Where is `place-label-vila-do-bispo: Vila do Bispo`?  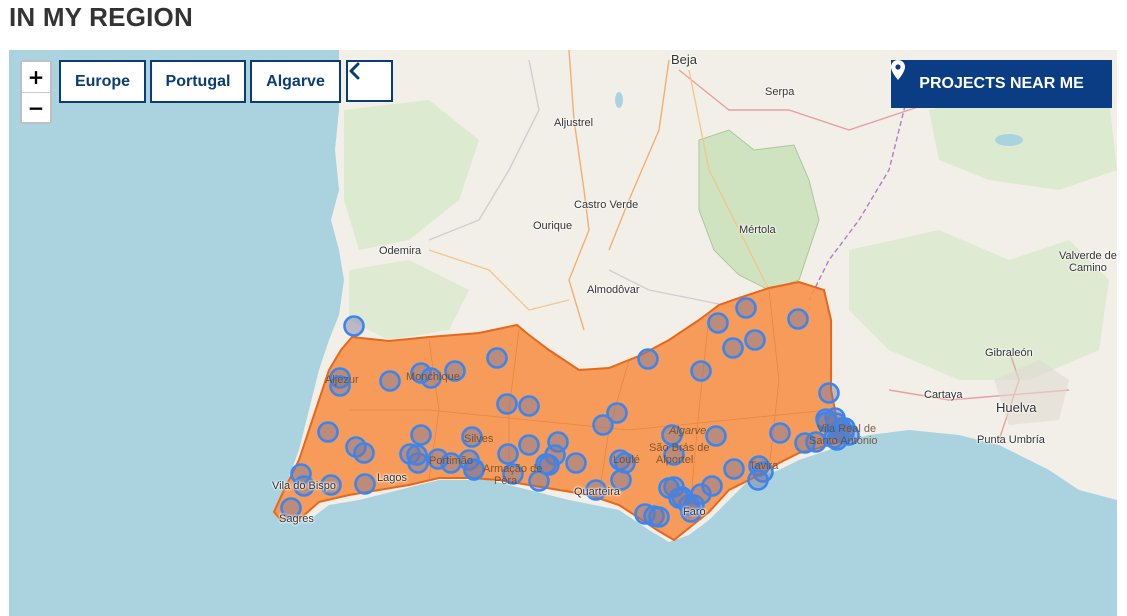
place-label-vila-do-bispo: Vila do Bispo is located at coordinates (304, 486).